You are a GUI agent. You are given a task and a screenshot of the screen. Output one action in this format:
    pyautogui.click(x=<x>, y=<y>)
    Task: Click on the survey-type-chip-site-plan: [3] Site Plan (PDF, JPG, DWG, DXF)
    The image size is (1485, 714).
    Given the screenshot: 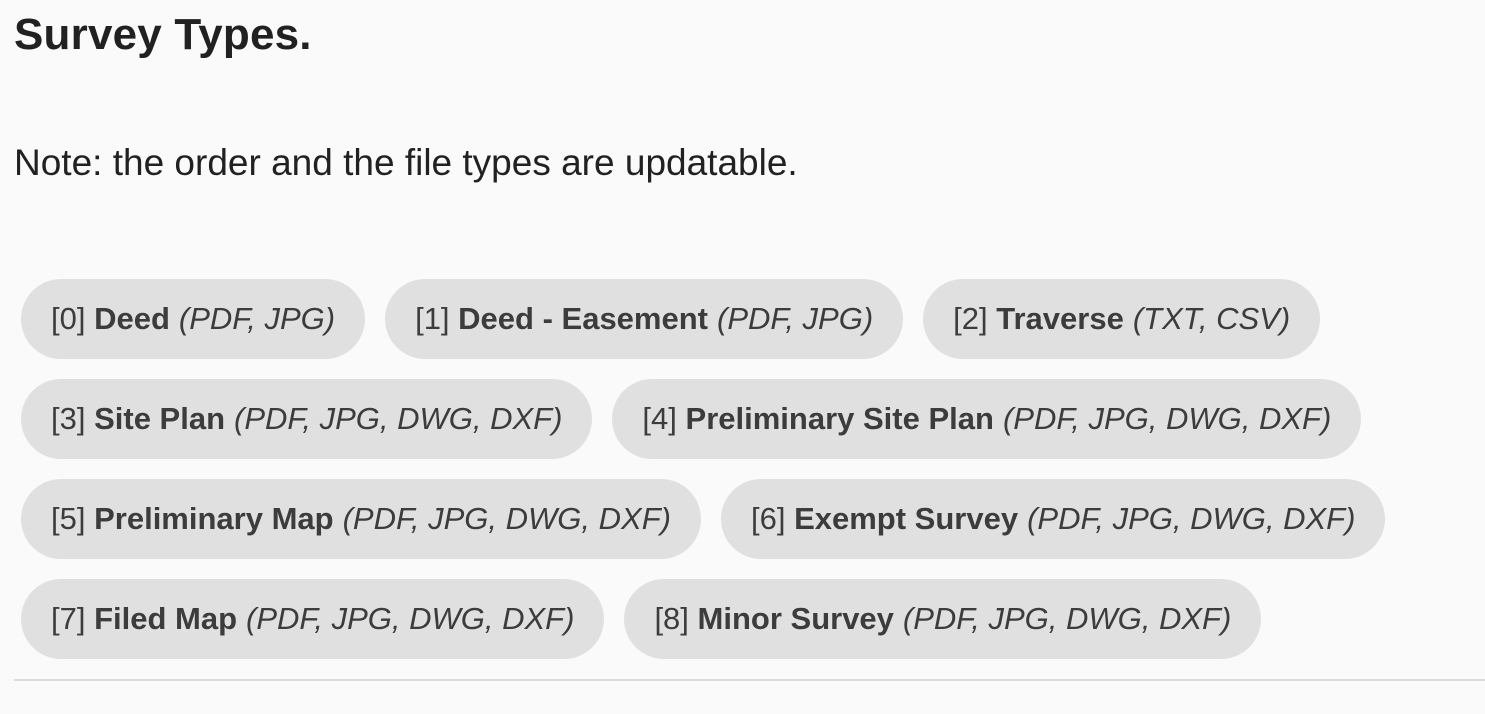 What is the action you would take?
    pyautogui.click(x=307, y=419)
    